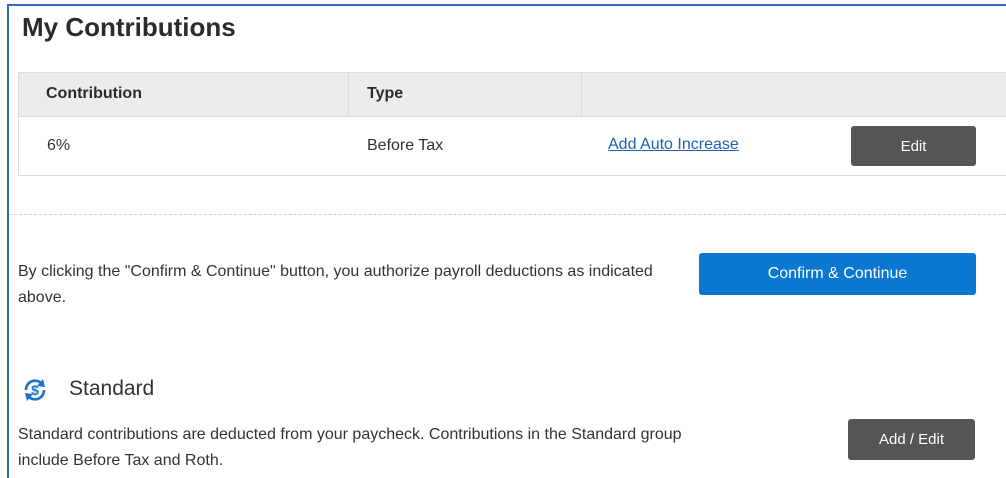  I want to click on contribution-type: Before Tax, so click(405, 145).